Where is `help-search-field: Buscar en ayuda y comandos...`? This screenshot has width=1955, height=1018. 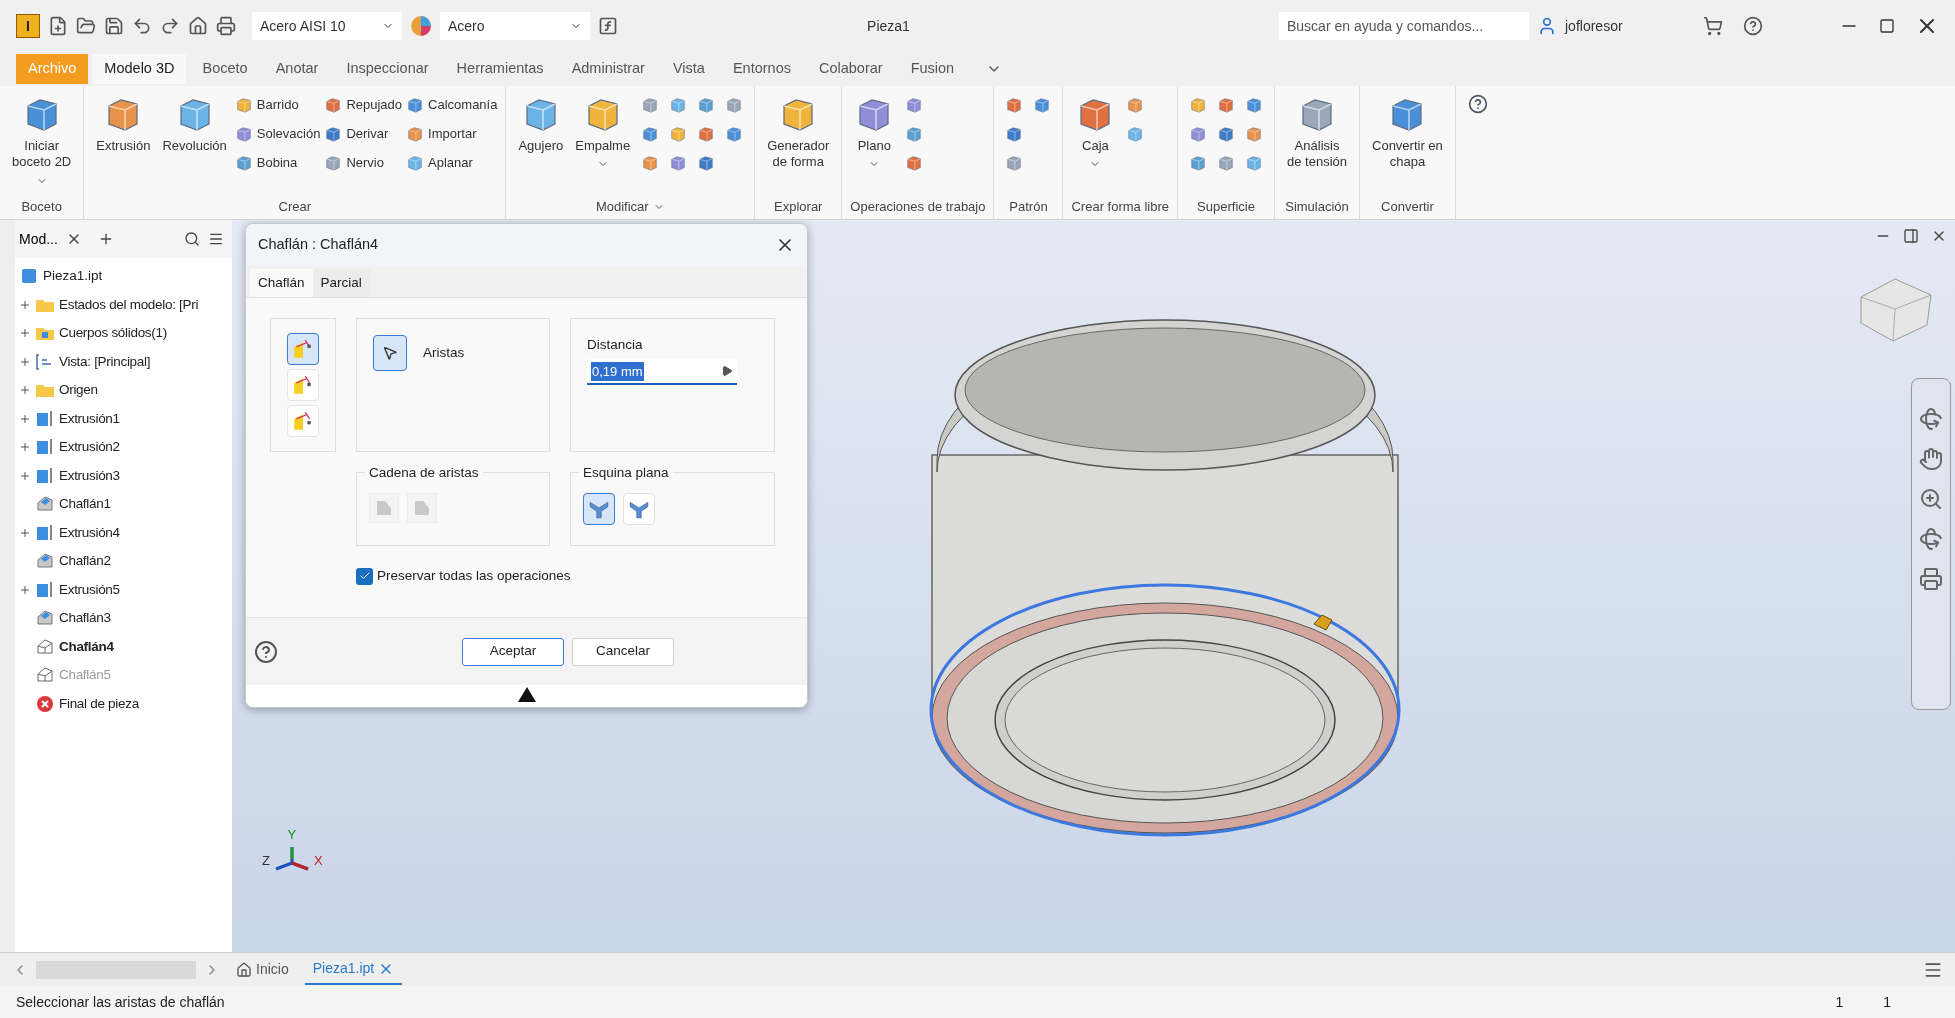 help-search-field: Buscar en ayuda y comandos... is located at coordinates (1404, 26).